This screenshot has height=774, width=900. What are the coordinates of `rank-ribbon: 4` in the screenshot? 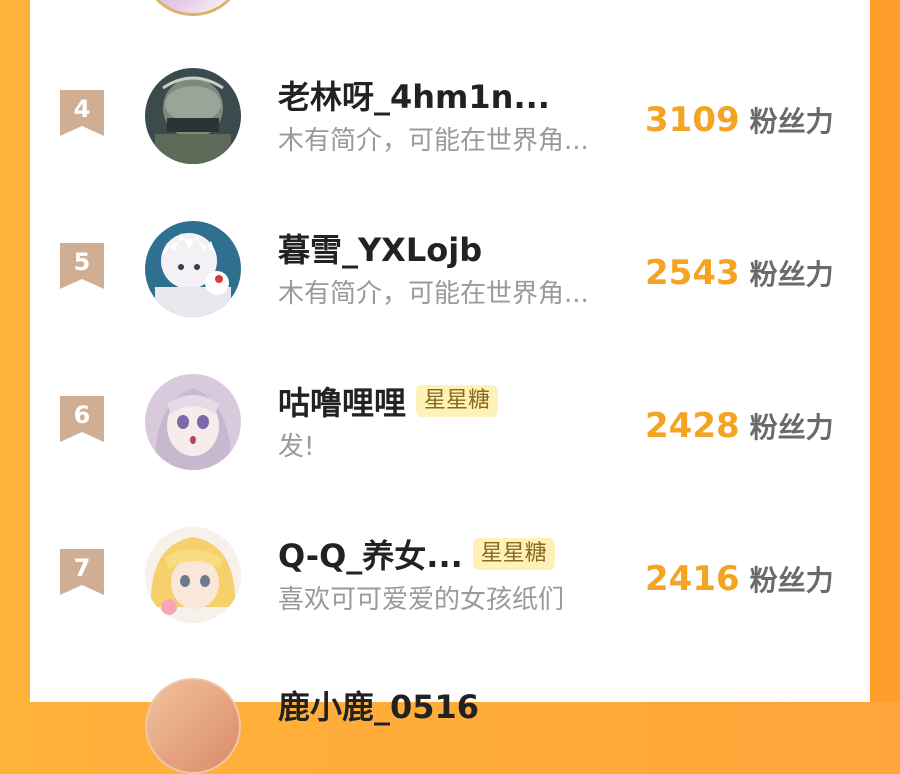 It's located at (82, 113).